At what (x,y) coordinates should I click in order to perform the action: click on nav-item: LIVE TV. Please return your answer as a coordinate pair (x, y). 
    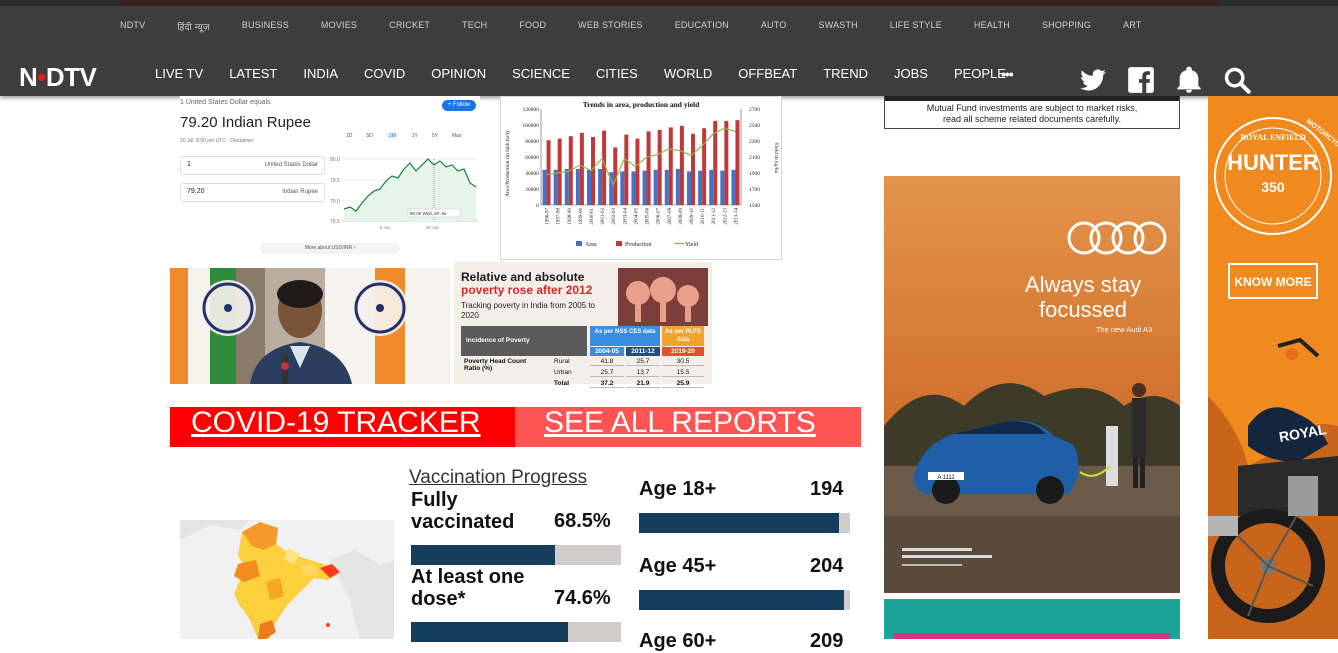
    Looking at the image, I should click on (179, 73).